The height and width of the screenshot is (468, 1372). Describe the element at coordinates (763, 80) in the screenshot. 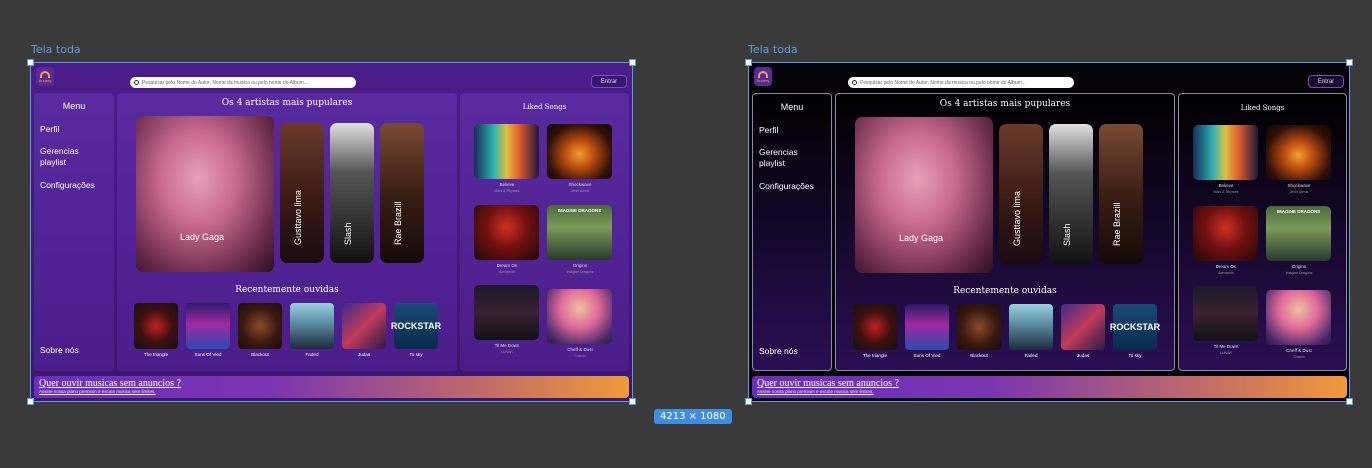

I see `logo-text: Audery` at that location.